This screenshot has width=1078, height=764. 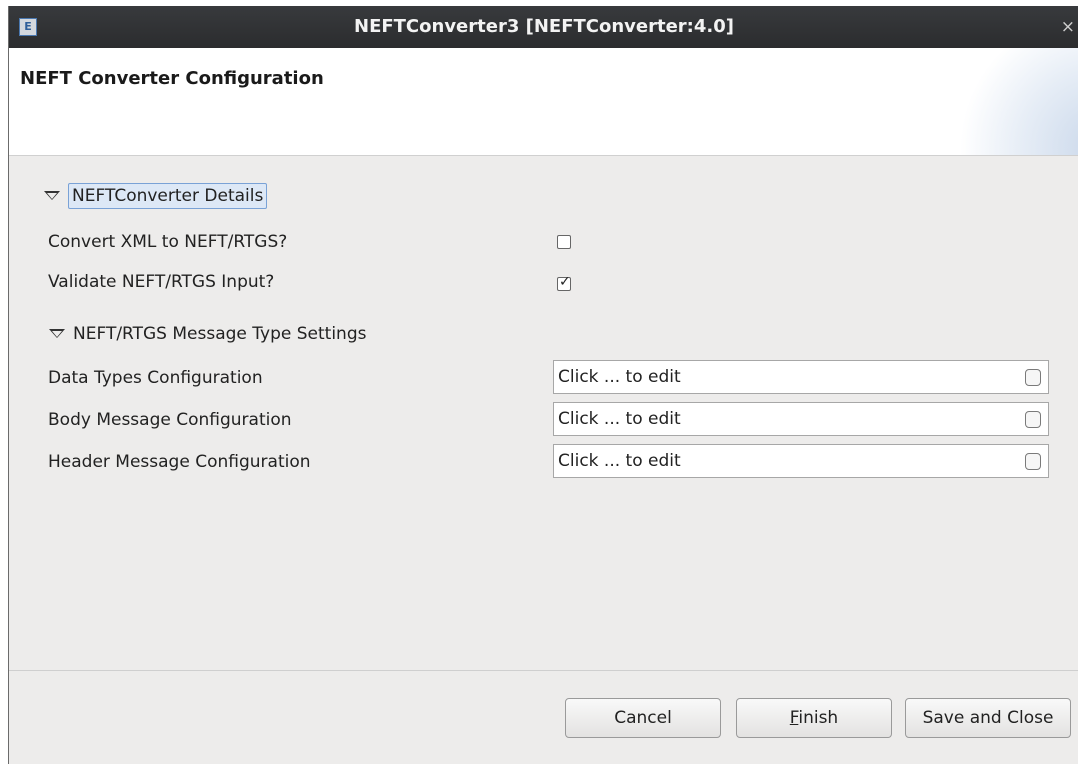 I want to click on finish-button: Finish, so click(x=814, y=718).